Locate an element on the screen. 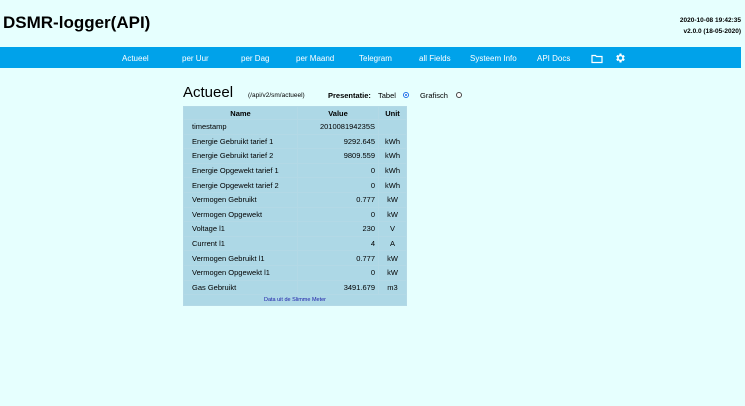  nav-systeem-info: Systeem Info is located at coordinates (493, 57).